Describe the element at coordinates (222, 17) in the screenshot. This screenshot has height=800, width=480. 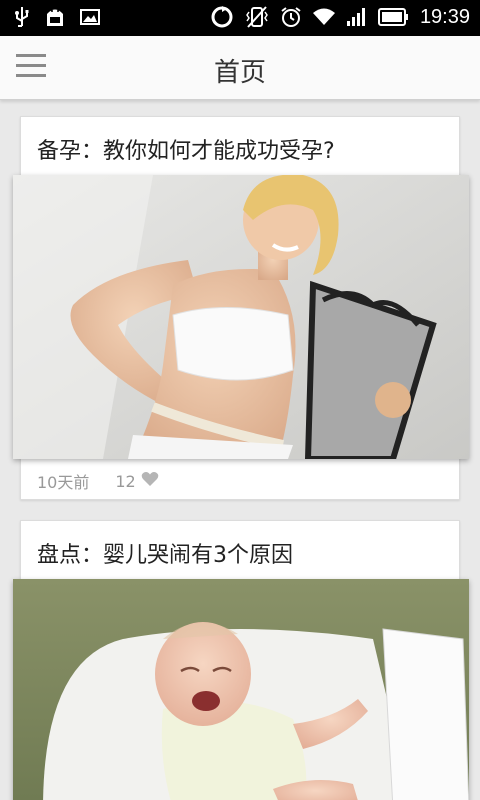
I see `sync-icon` at that location.